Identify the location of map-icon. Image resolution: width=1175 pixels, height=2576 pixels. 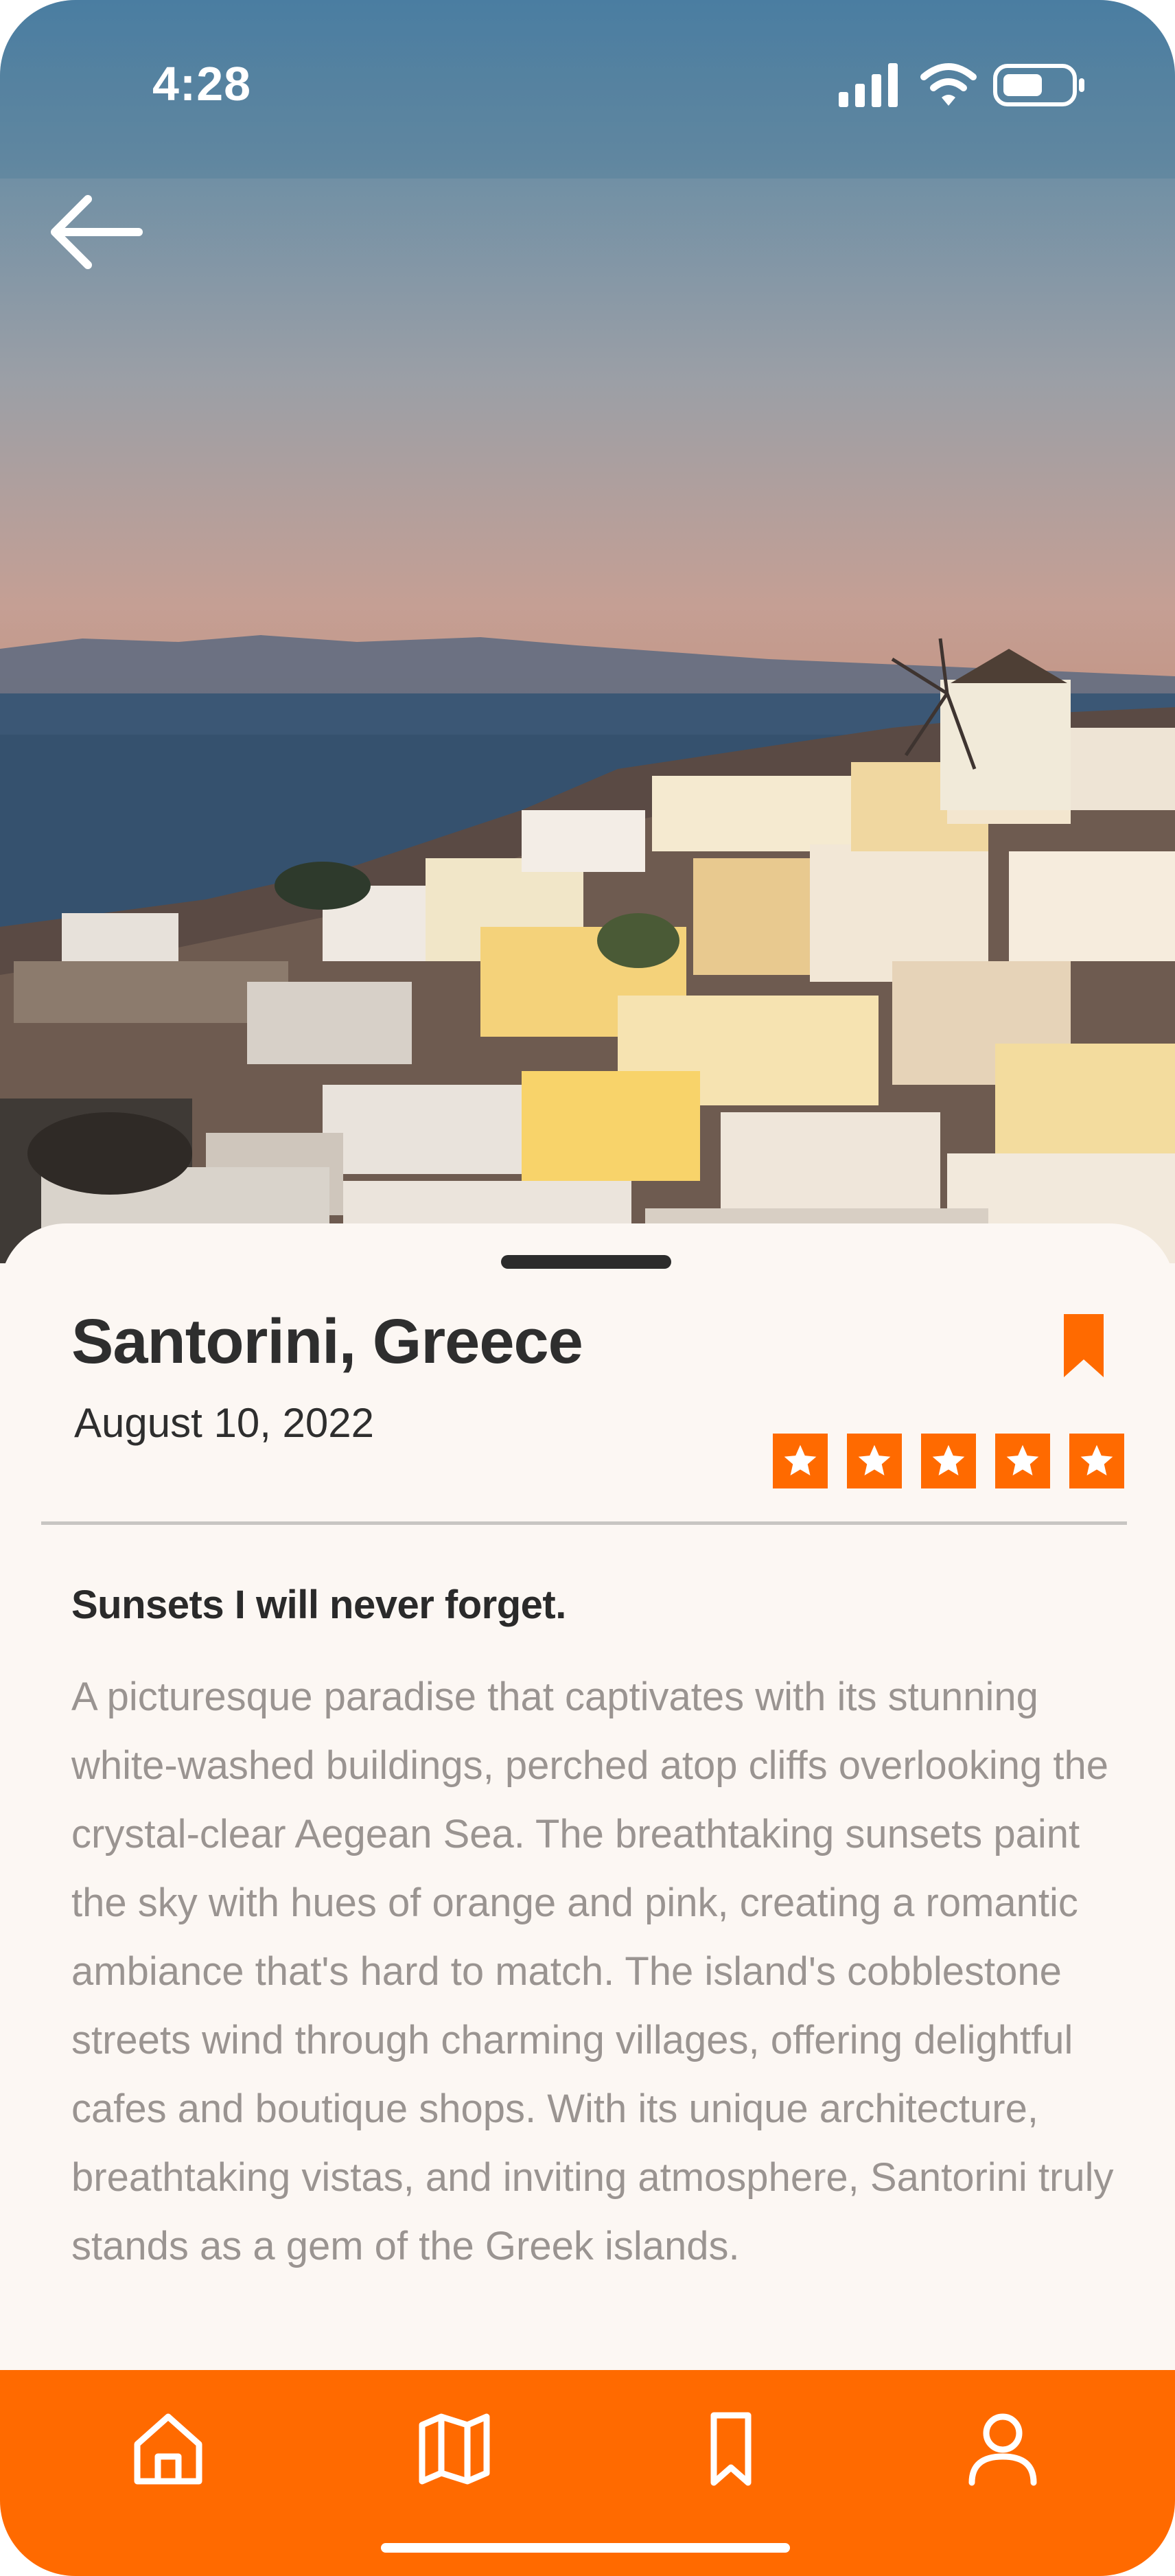
(455, 2449).